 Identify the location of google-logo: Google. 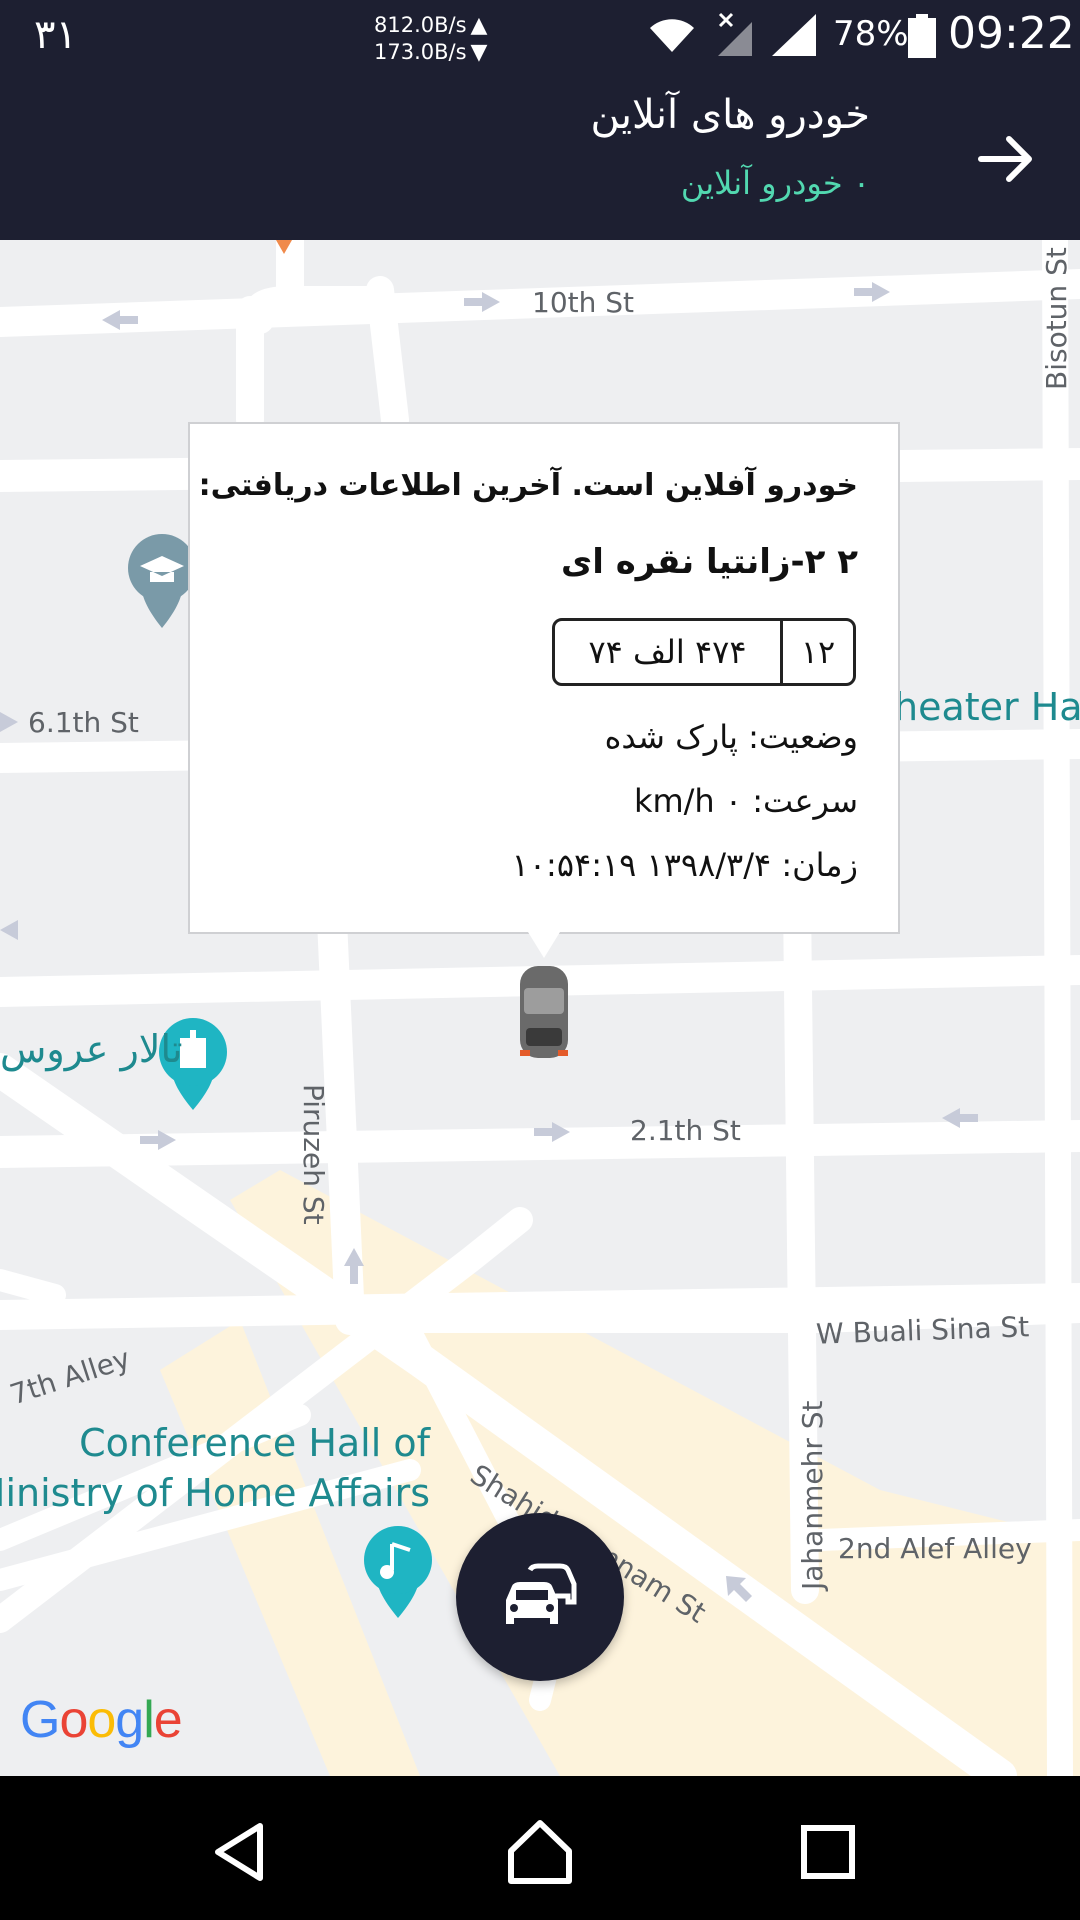
(101, 1720).